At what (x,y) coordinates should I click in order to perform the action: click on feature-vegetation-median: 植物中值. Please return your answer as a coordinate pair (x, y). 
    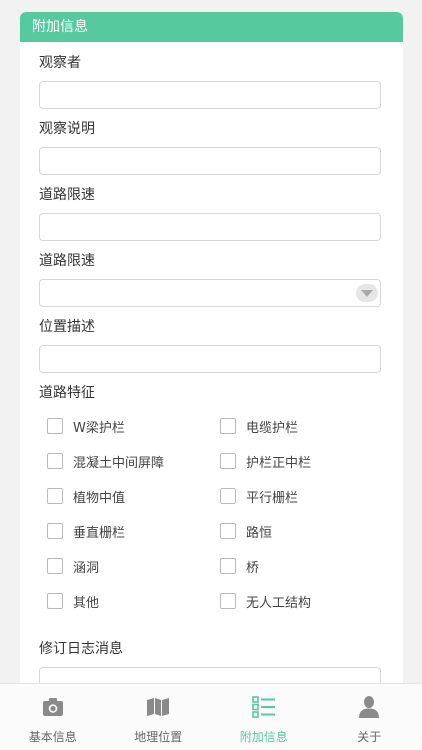
    Looking at the image, I should click on (86, 496).